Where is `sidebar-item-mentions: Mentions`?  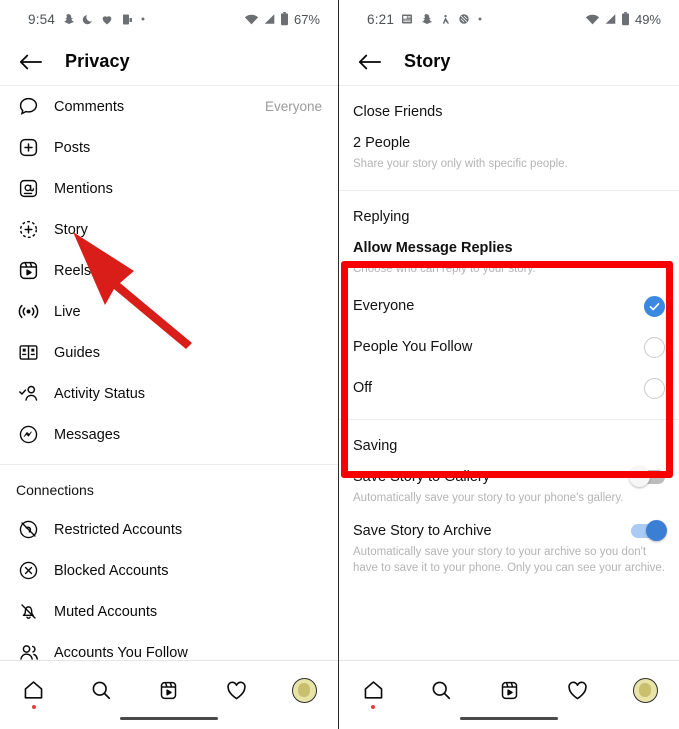
sidebar-item-mentions: Mentions is located at coordinates (169, 188).